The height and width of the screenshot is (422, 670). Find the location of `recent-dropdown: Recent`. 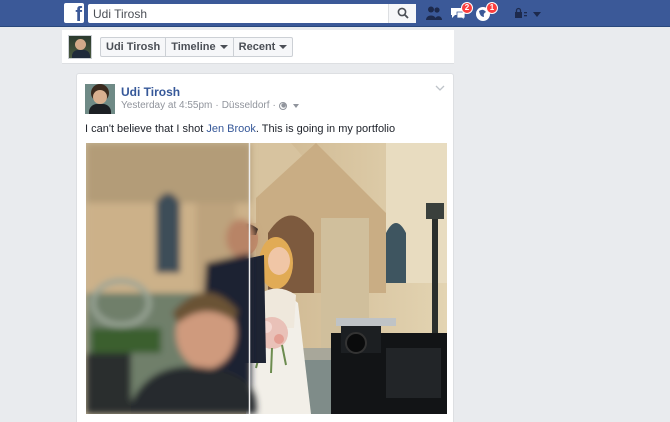

recent-dropdown: Recent is located at coordinates (263, 47).